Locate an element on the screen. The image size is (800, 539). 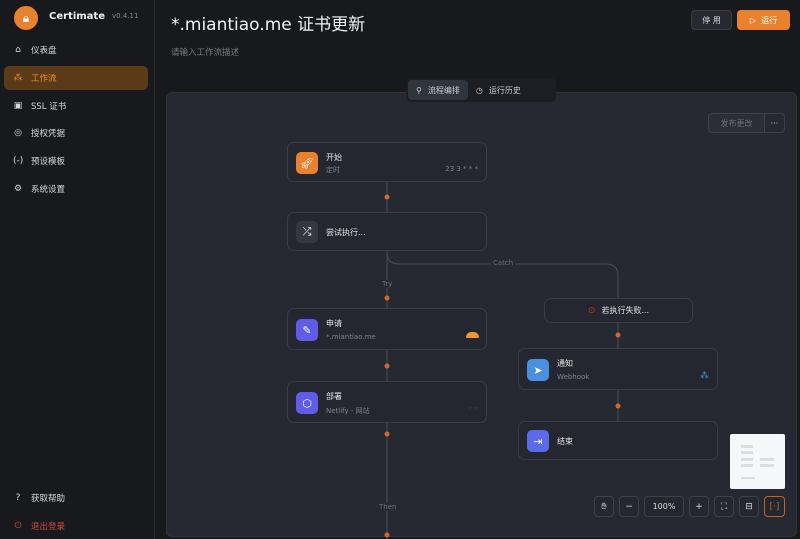
package-icon: ⬡ is located at coordinates (307, 403).